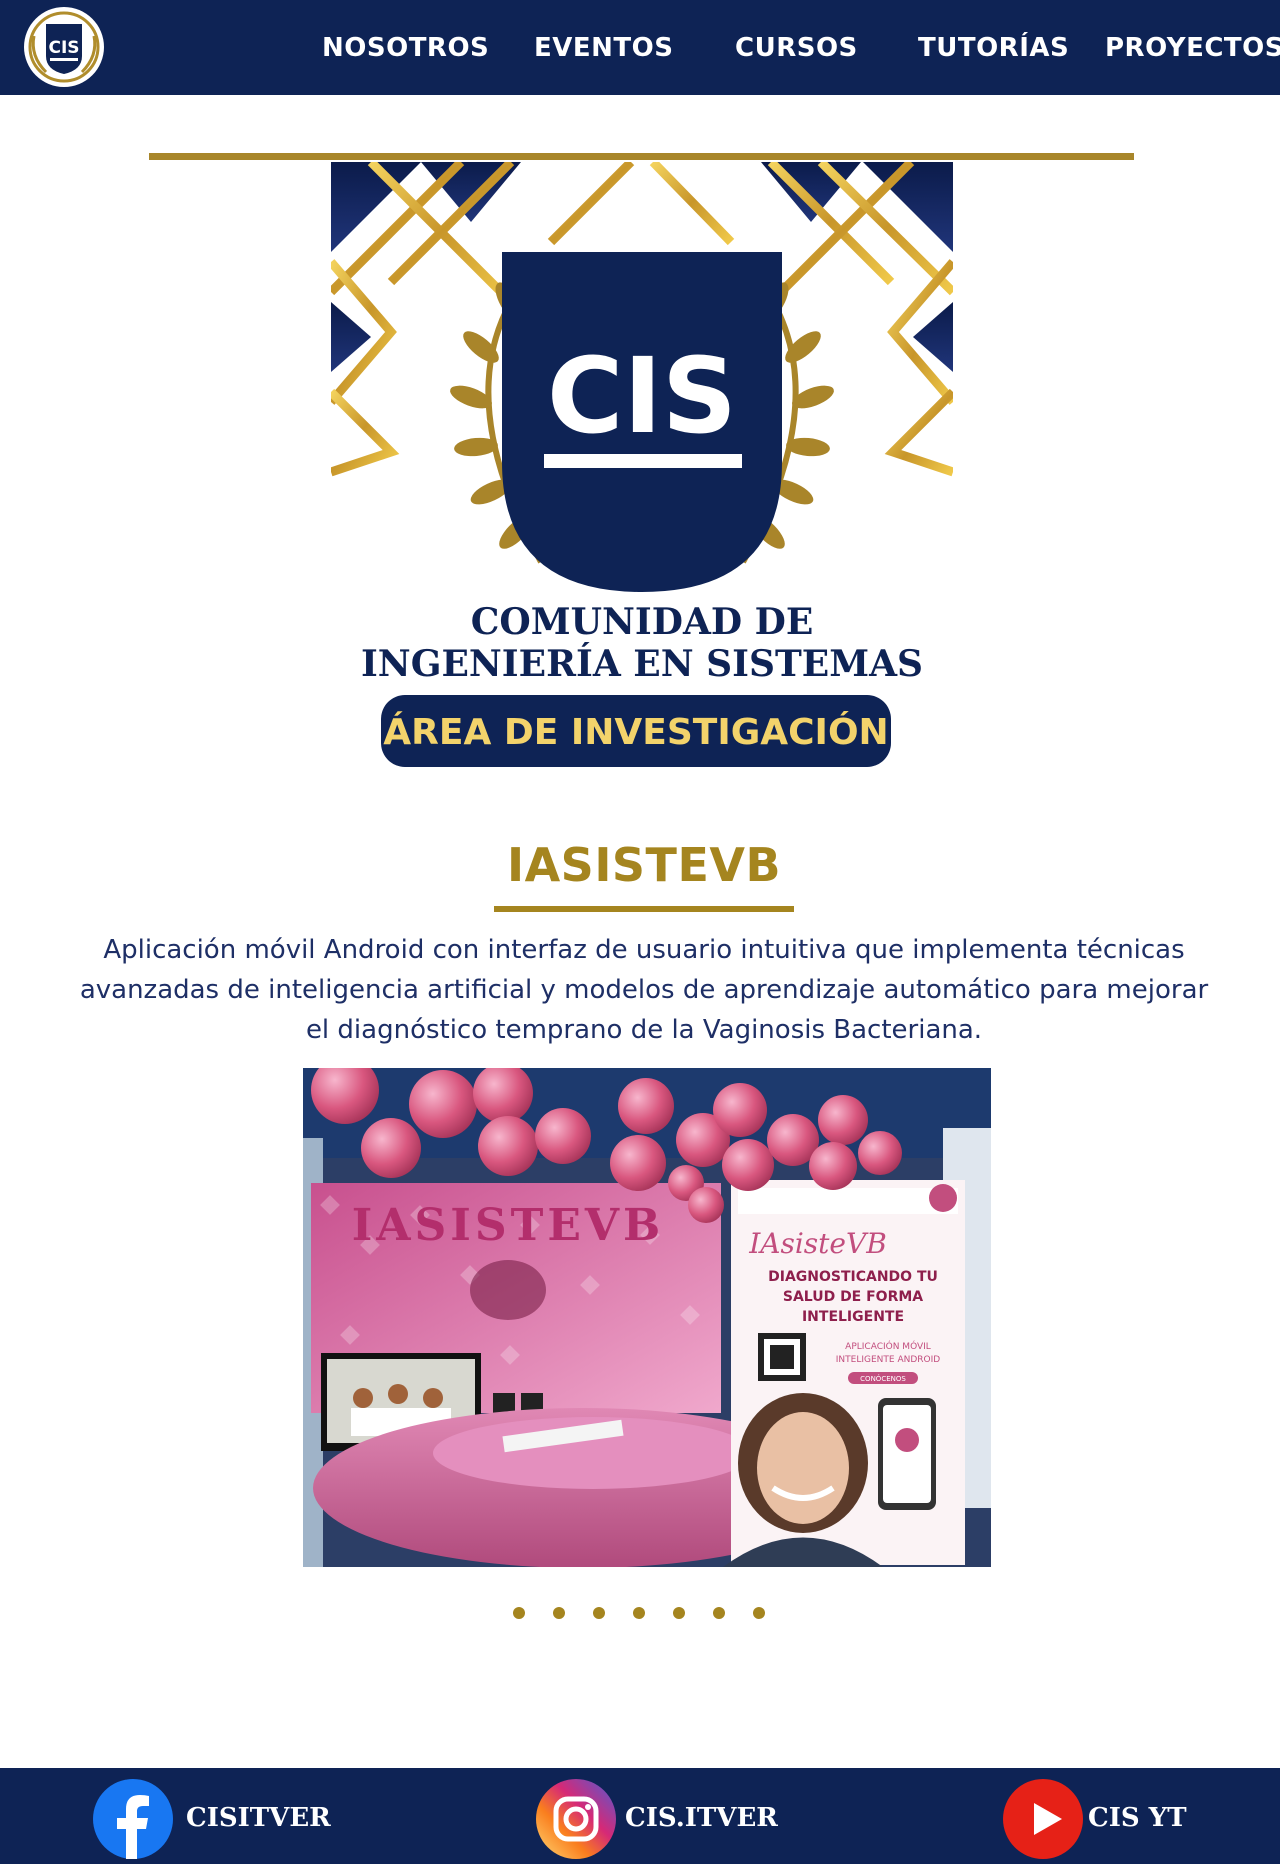  Describe the element at coordinates (853, 1277) in the screenshot. I see `poster-headline-1: DIAGNOSTICANDO TU` at that location.